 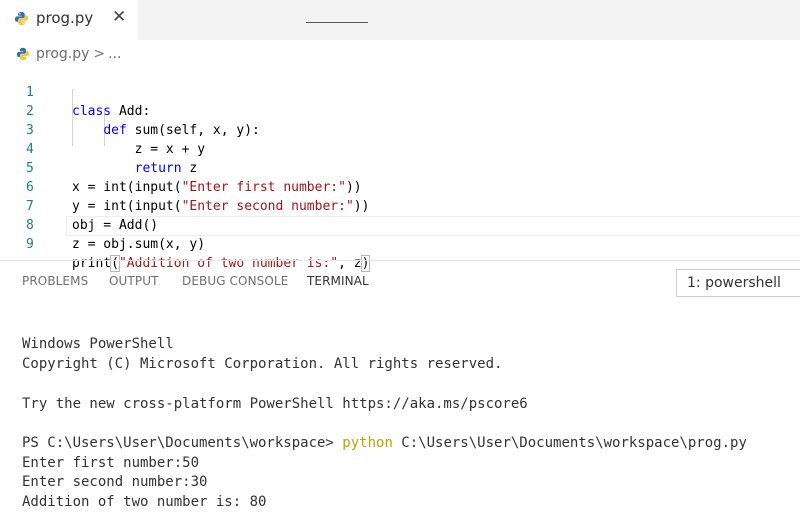 What do you see at coordinates (111, 463) in the screenshot?
I see `terminal-line: Enter first number:50` at bounding box center [111, 463].